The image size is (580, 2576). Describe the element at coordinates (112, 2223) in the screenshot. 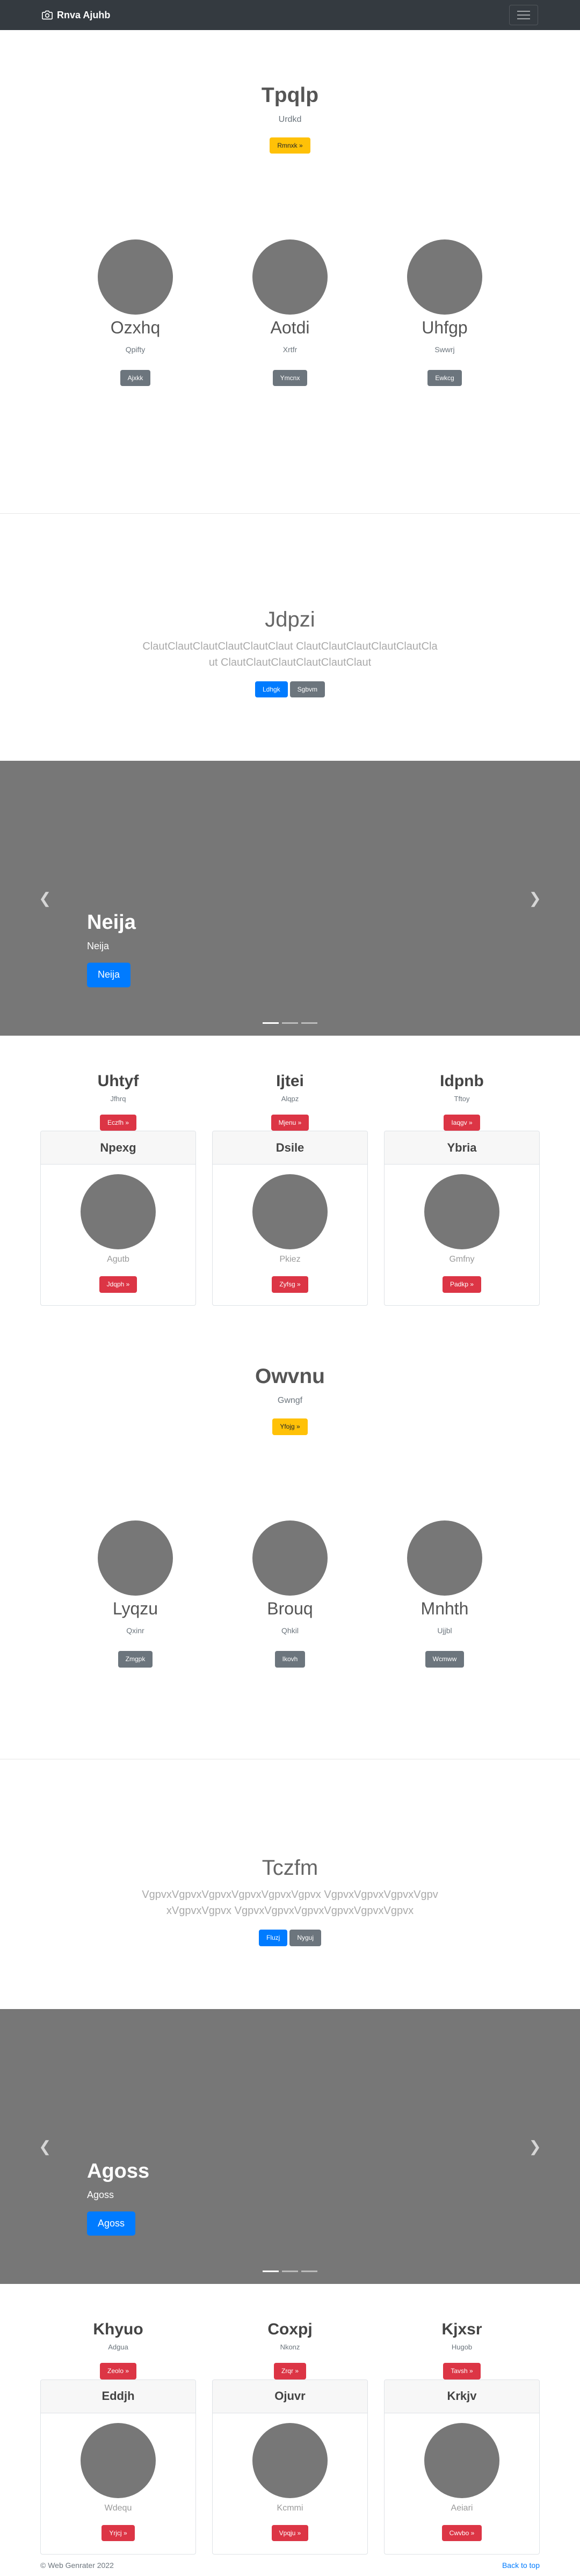

I see `carousel-button: Agoss` at that location.